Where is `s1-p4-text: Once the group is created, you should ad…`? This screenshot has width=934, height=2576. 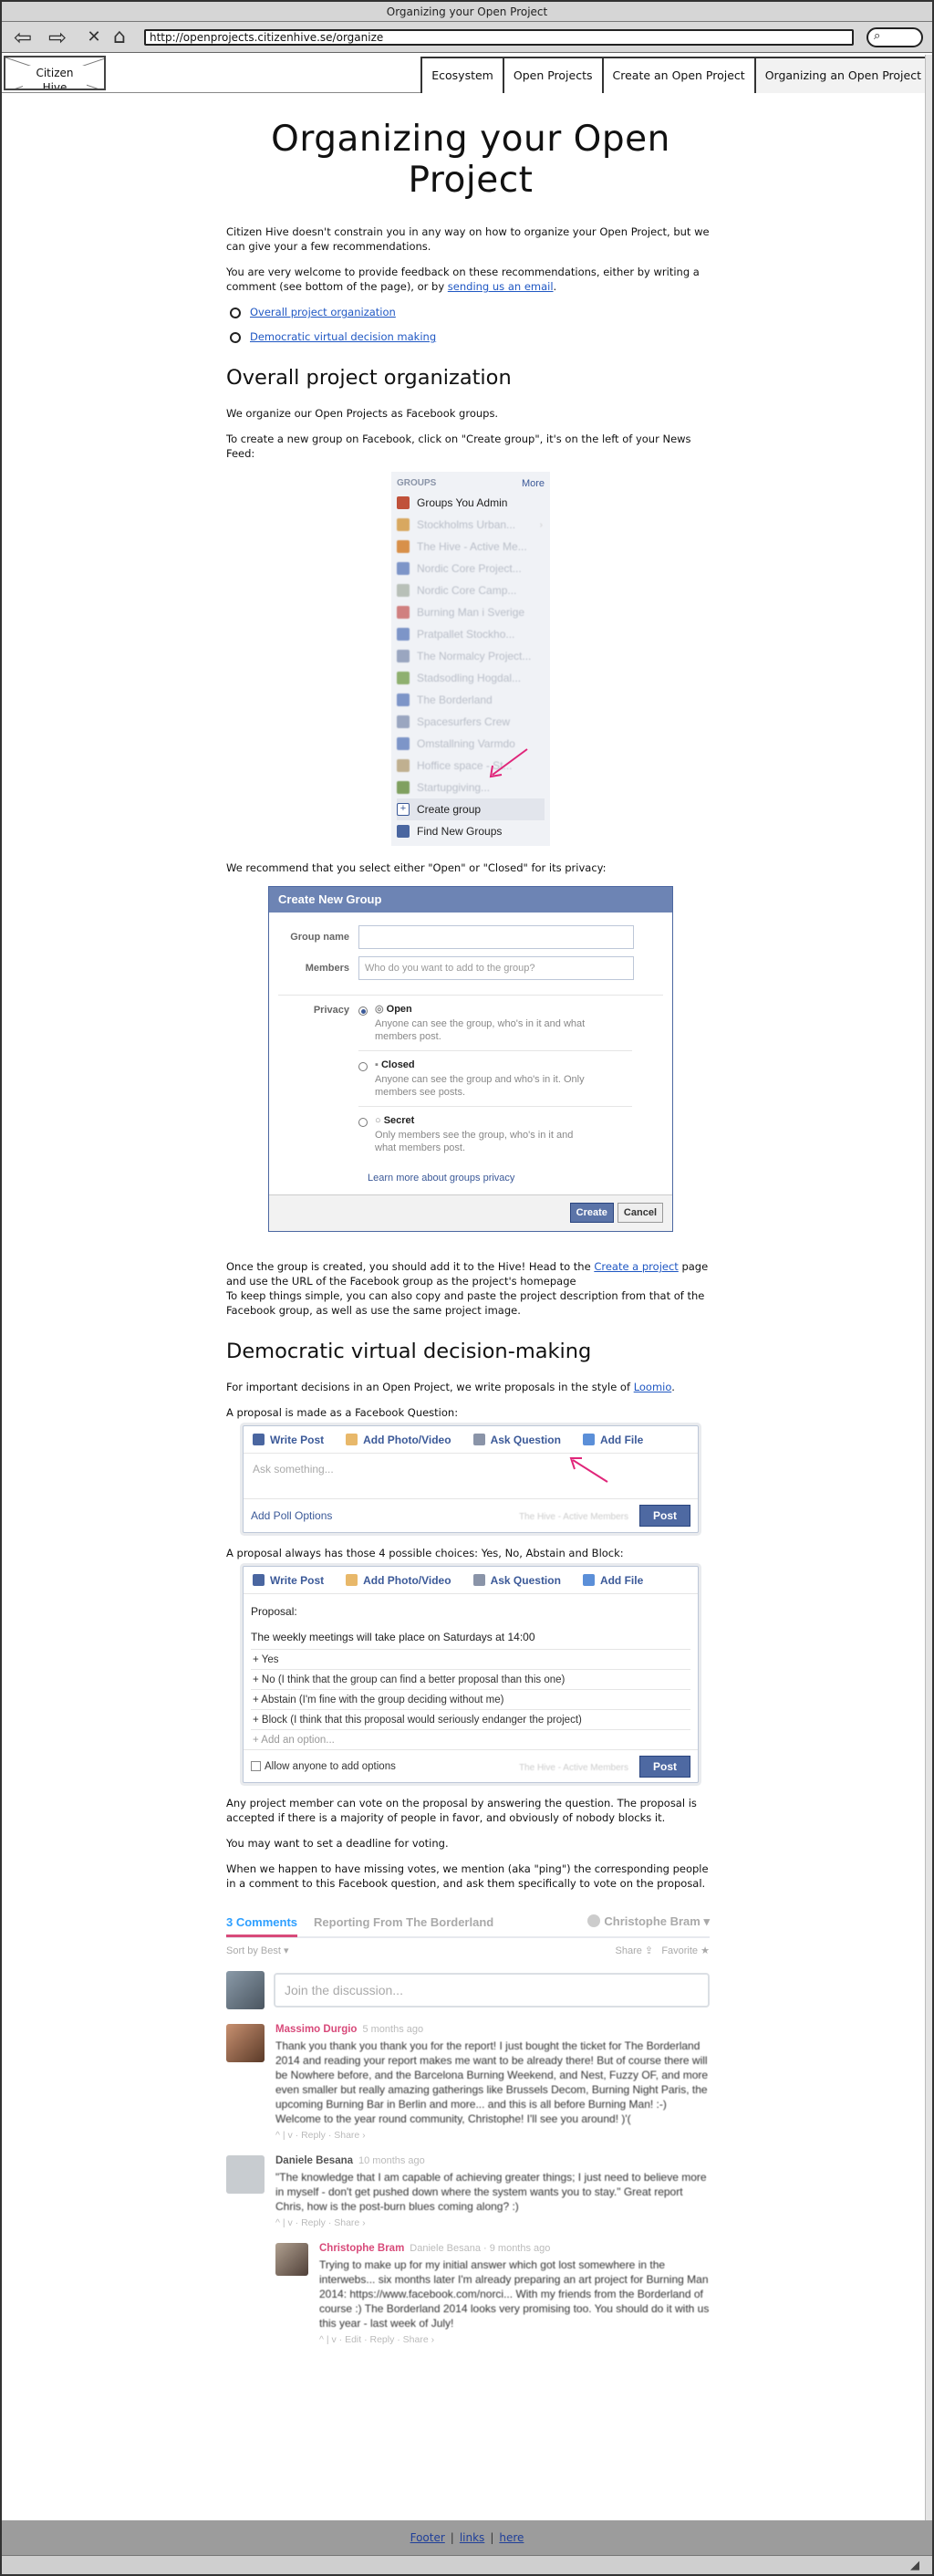
s1-p4-text: Once the group is created, you should ad… is located at coordinates (411, 1266).